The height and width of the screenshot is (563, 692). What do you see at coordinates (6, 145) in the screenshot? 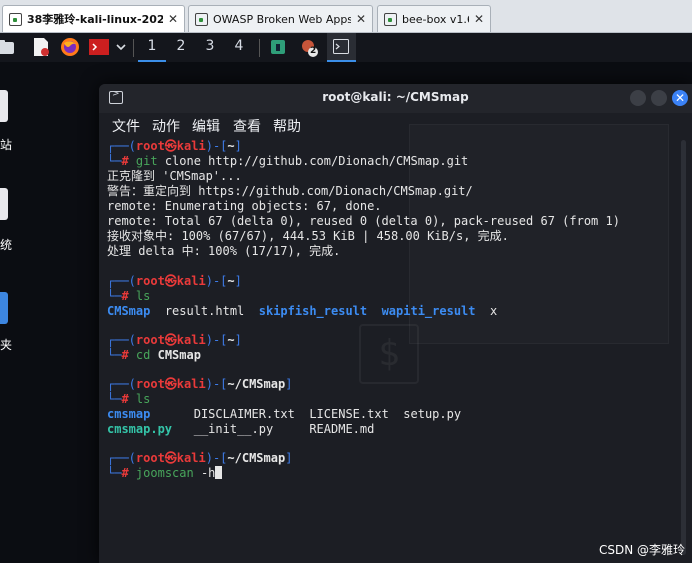
I see `desktop-icon-label: 站` at bounding box center [6, 145].